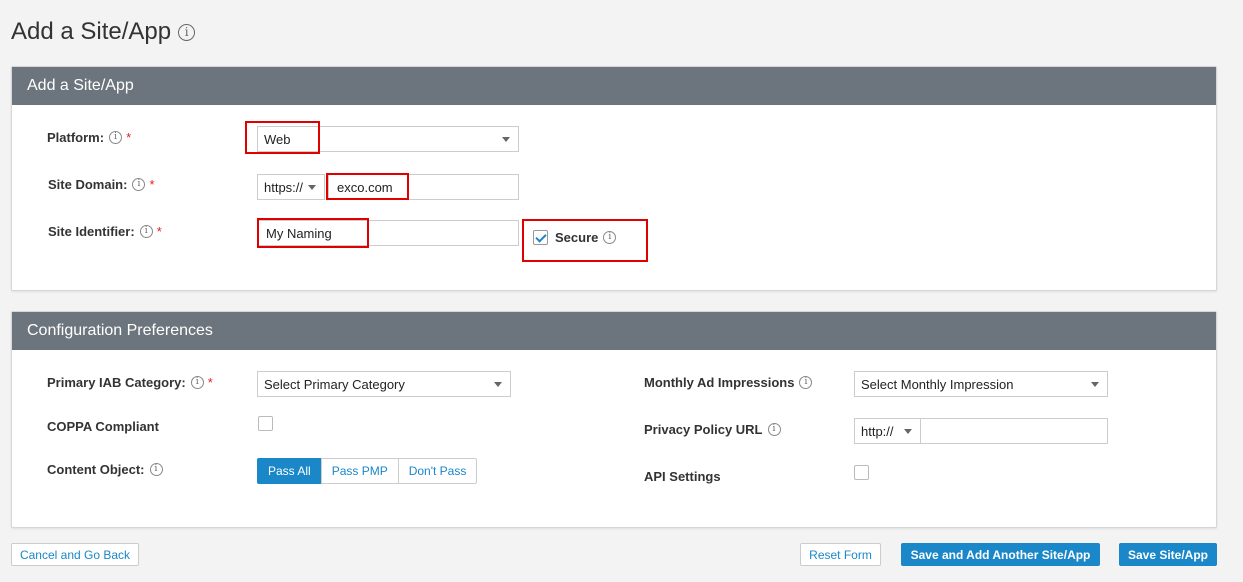 This screenshot has height=582, width=1243. Describe the element at coordinates (437, 471) in the screenshot. I see `content-object-option-dont-pass: Don't Pass` at that location.